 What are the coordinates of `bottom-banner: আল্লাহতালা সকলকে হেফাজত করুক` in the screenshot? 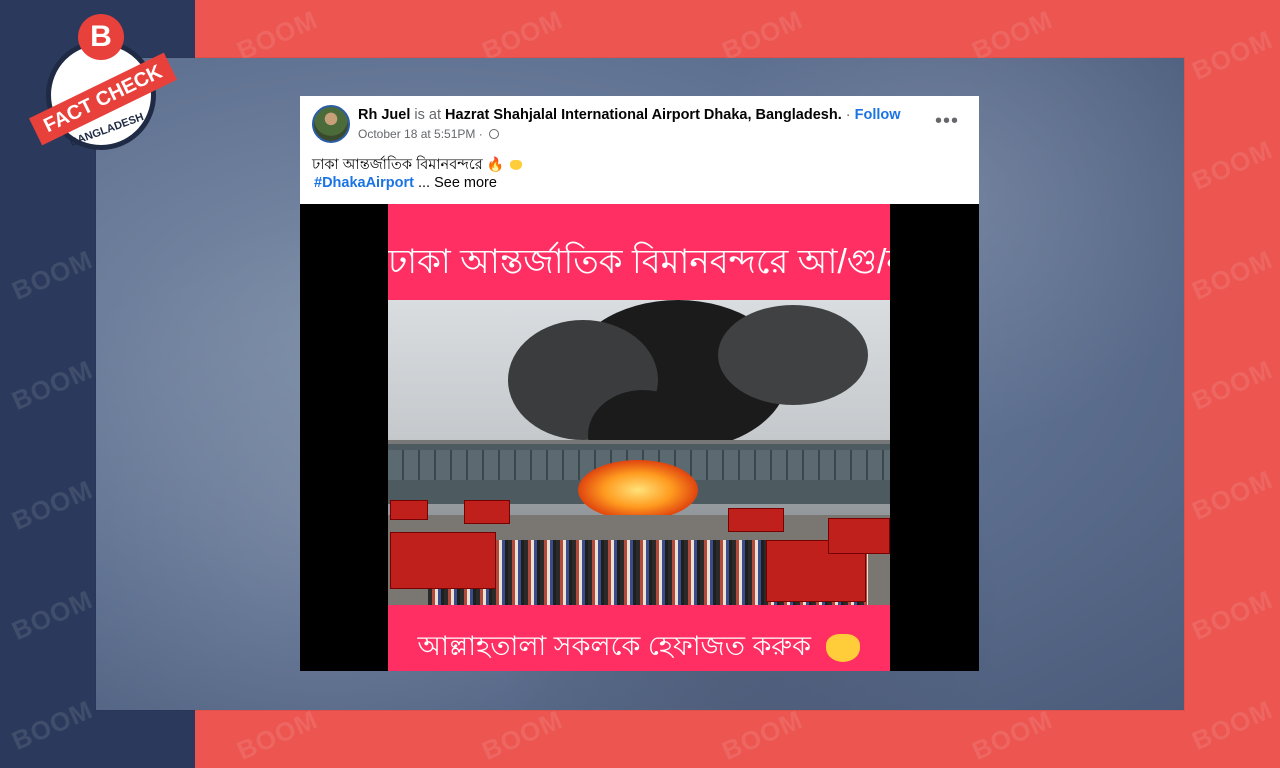 It's located at (639, 638).